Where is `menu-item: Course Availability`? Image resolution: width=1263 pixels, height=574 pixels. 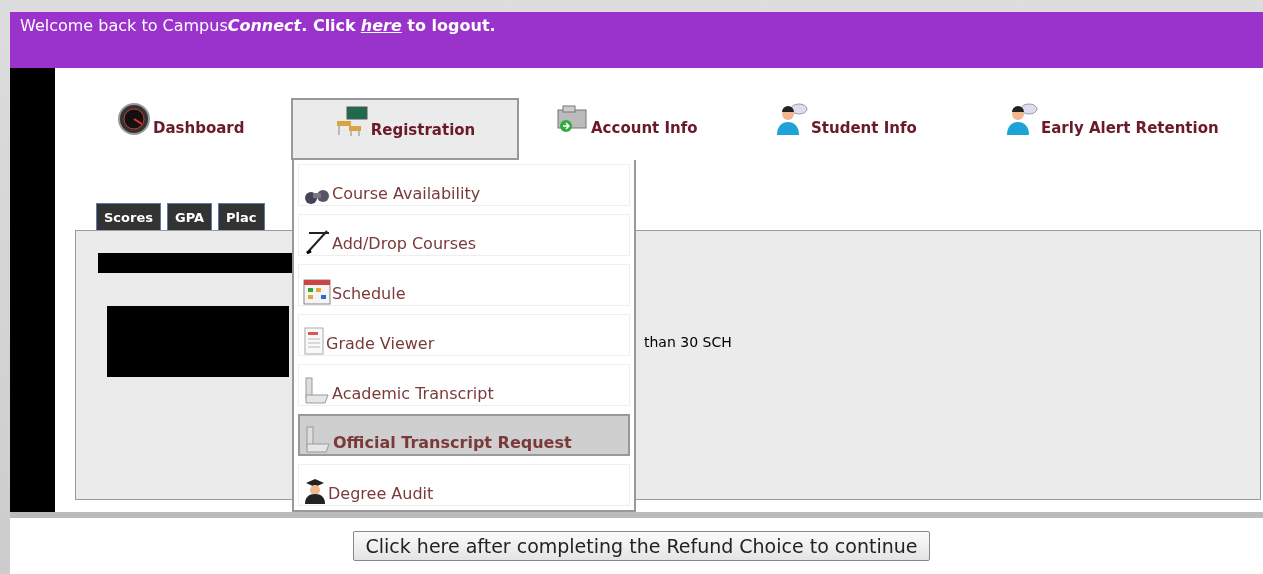 menu-item: Course Availability is located at coordinates (464, 185).